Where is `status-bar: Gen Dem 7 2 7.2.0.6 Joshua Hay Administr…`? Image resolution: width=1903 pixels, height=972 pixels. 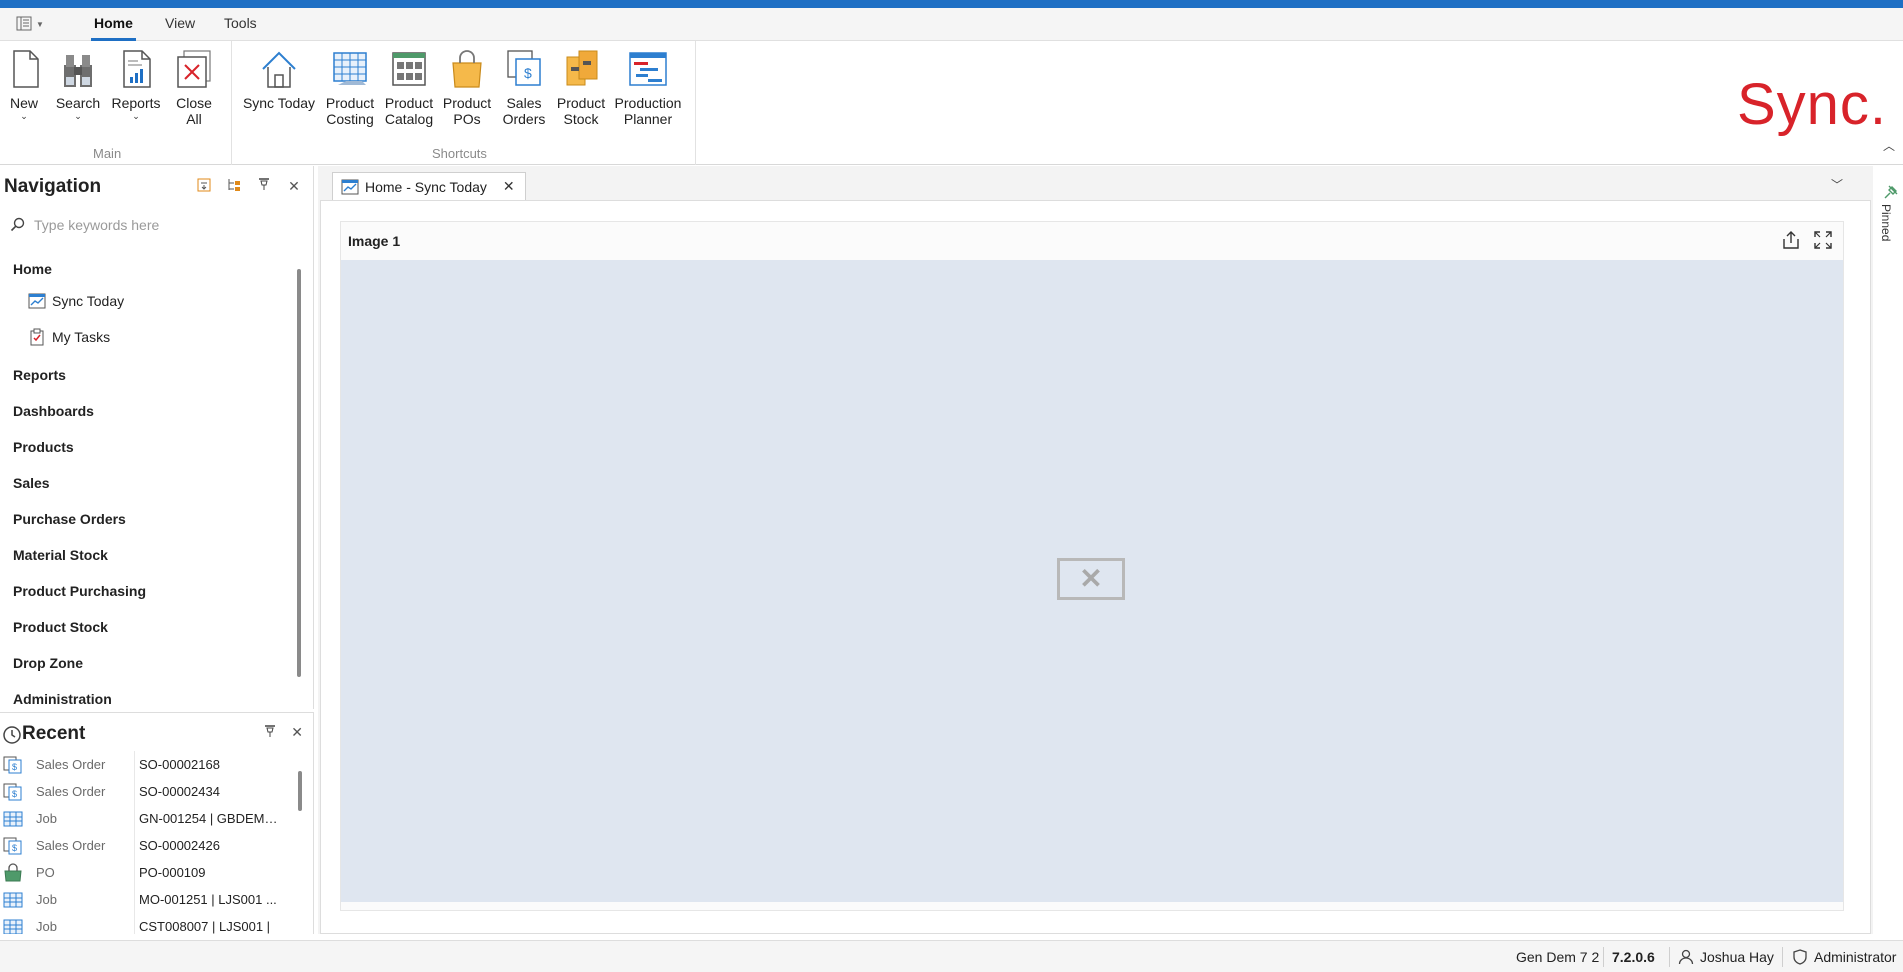 status-bar: Gen Dem 7 2 7.2.0.6 Joshua Hay Administr… is located at coordinates (951, 956).